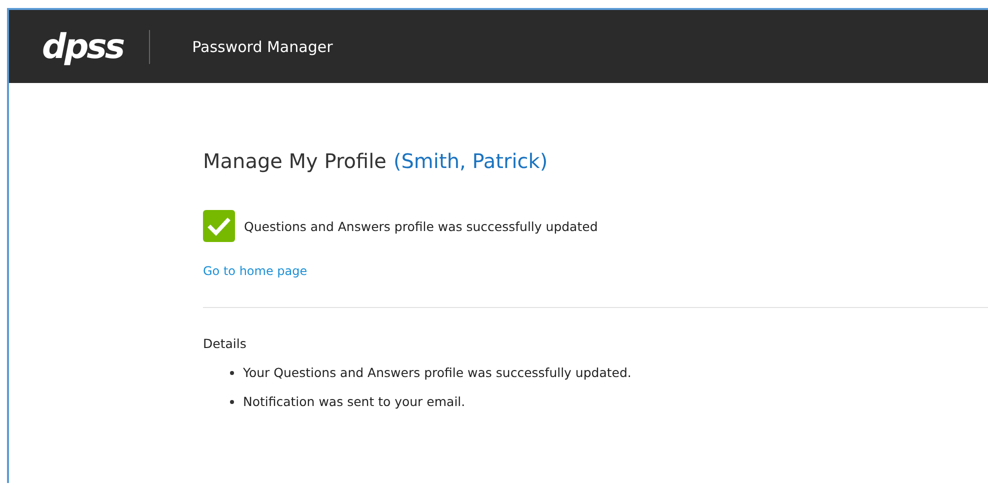 The width and height of the screenshot is (988, 485). What do you see at coordinates (225, 343) in the screenshot?
I see `details-title: Details` at bounding box center [225, 343].